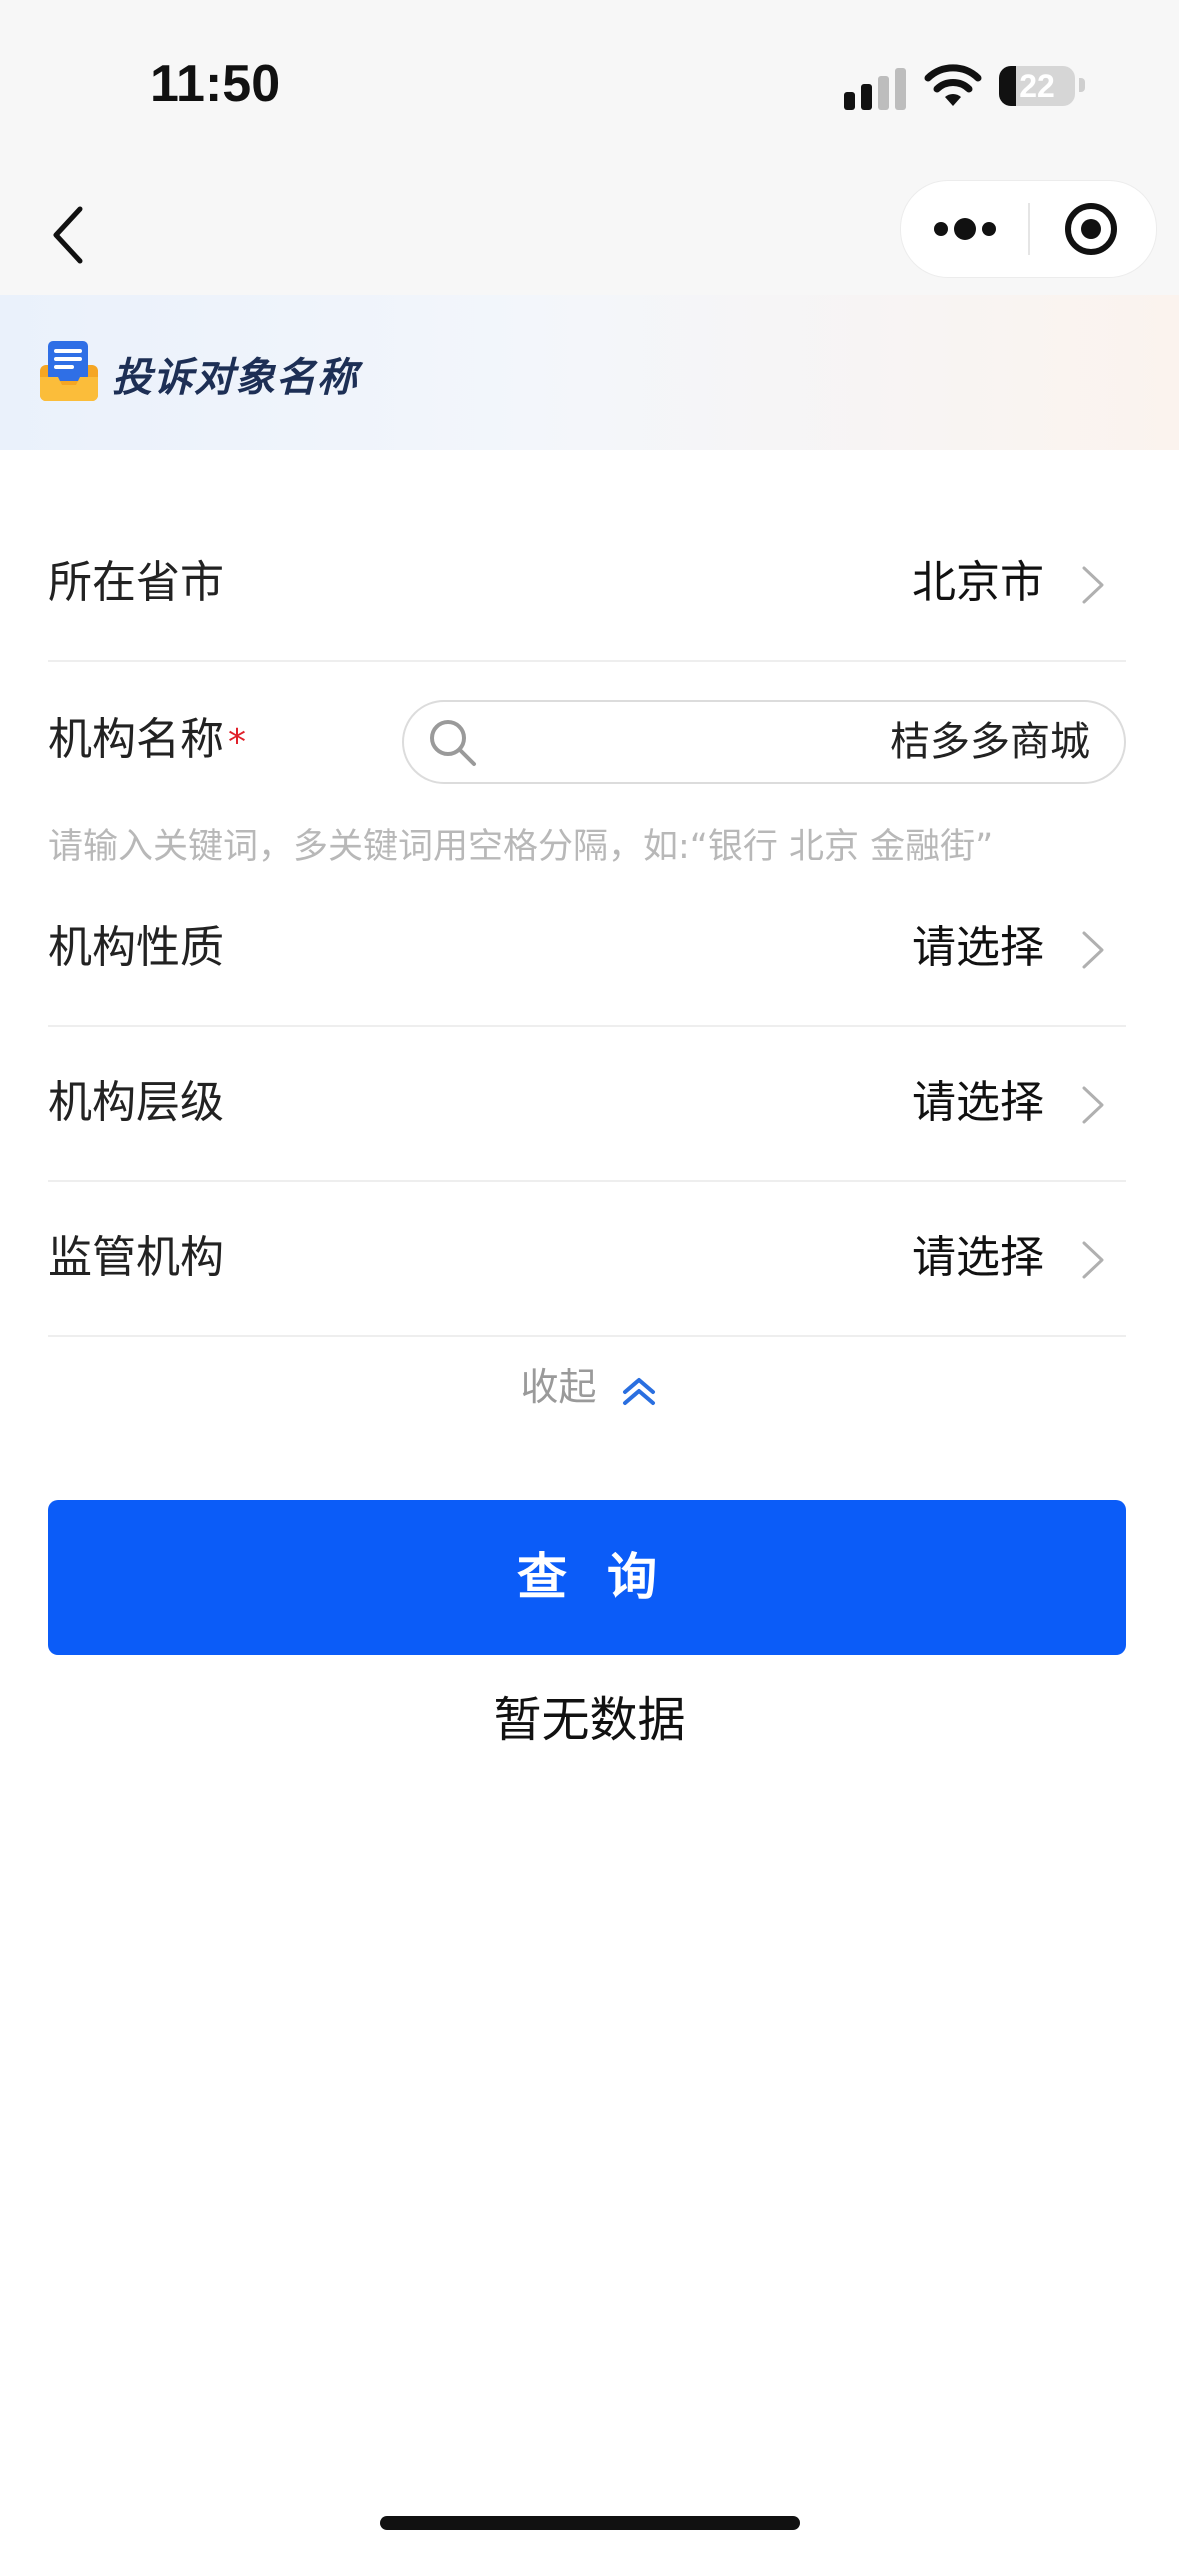 This screenshot has width=1179, height=2556. I want to click on document-tray-icon, so click(69, 371).